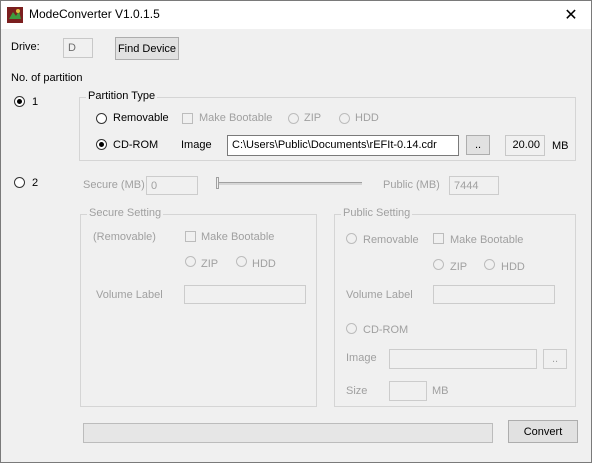  I want to click on partition-1-label: 1, so click(35, 102).